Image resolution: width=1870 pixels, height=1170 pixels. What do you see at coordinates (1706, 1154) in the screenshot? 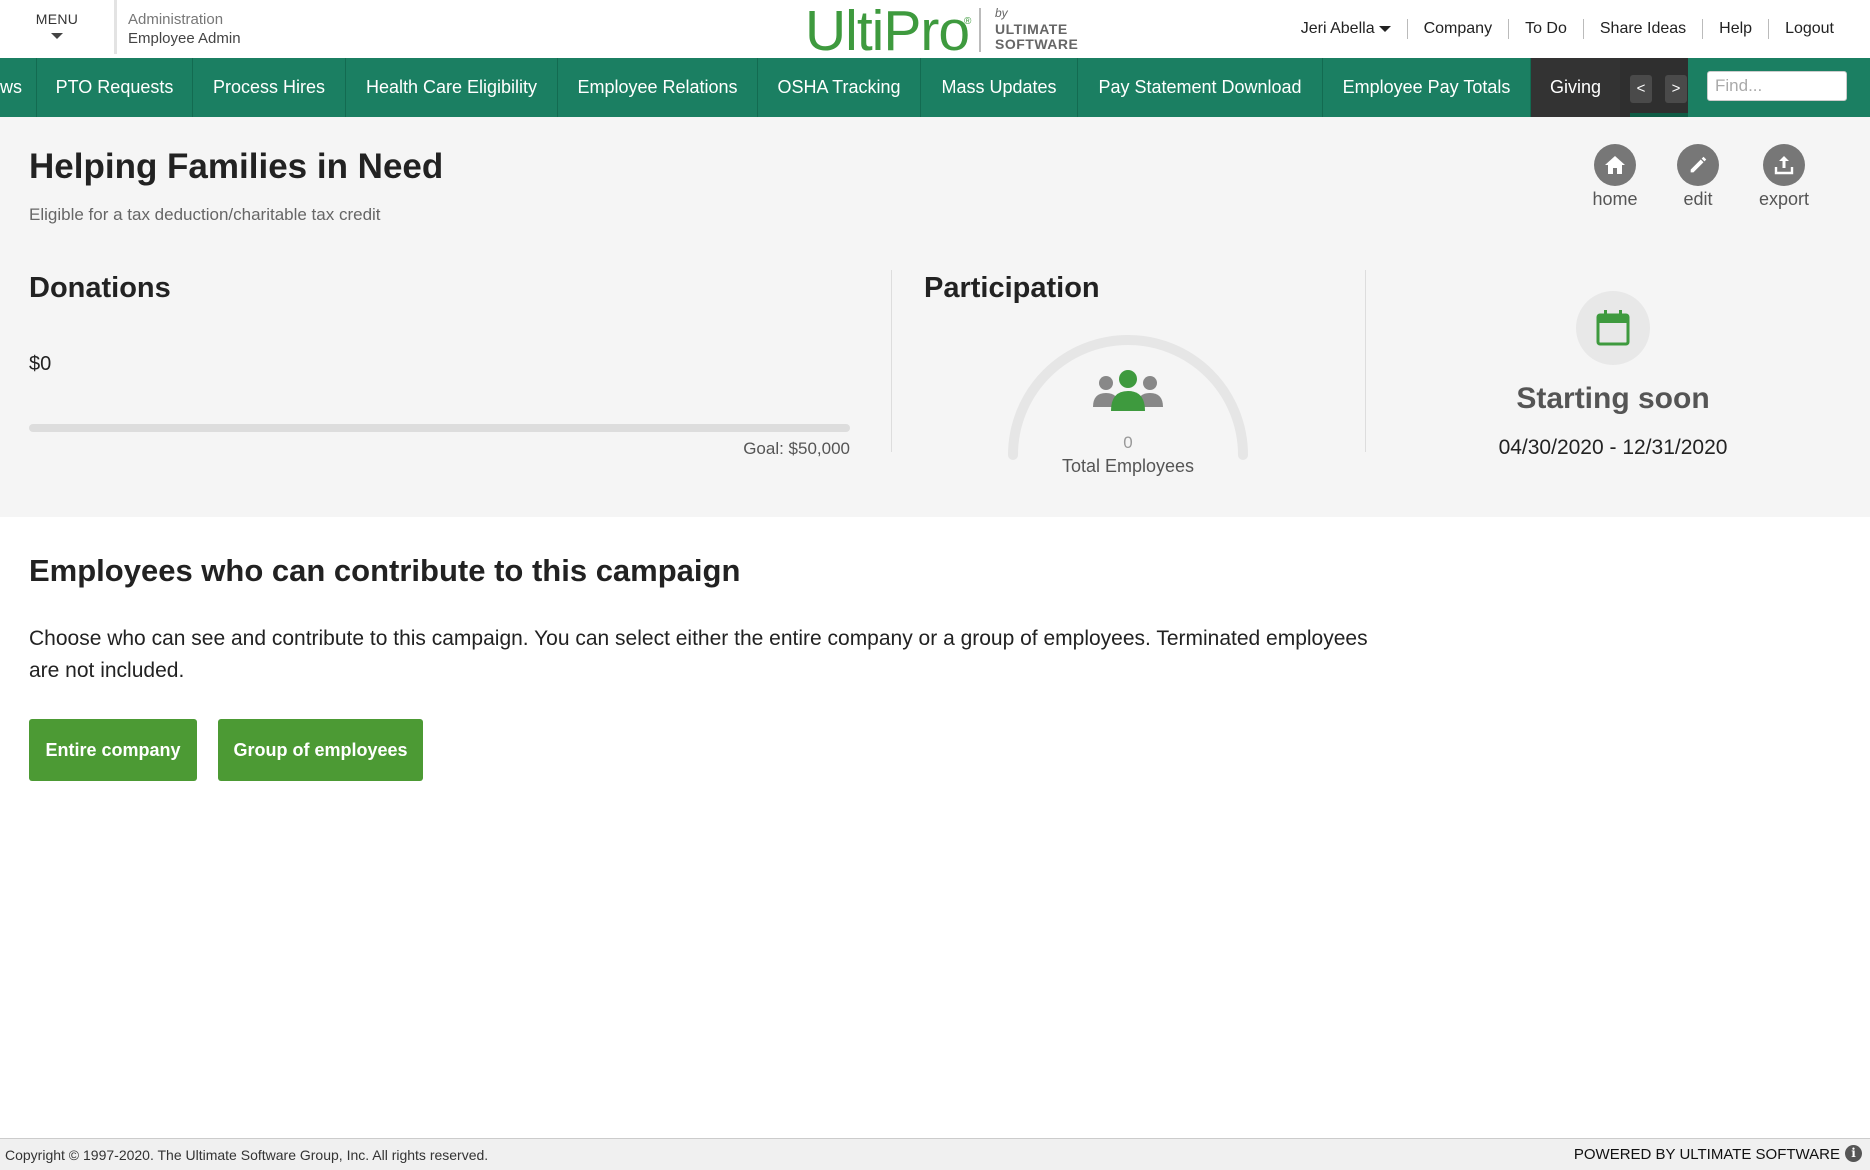
I see `powered-by-text: POWERED BY ULTIMATE SOFTWARE` at bounding box center [1706, 1154].